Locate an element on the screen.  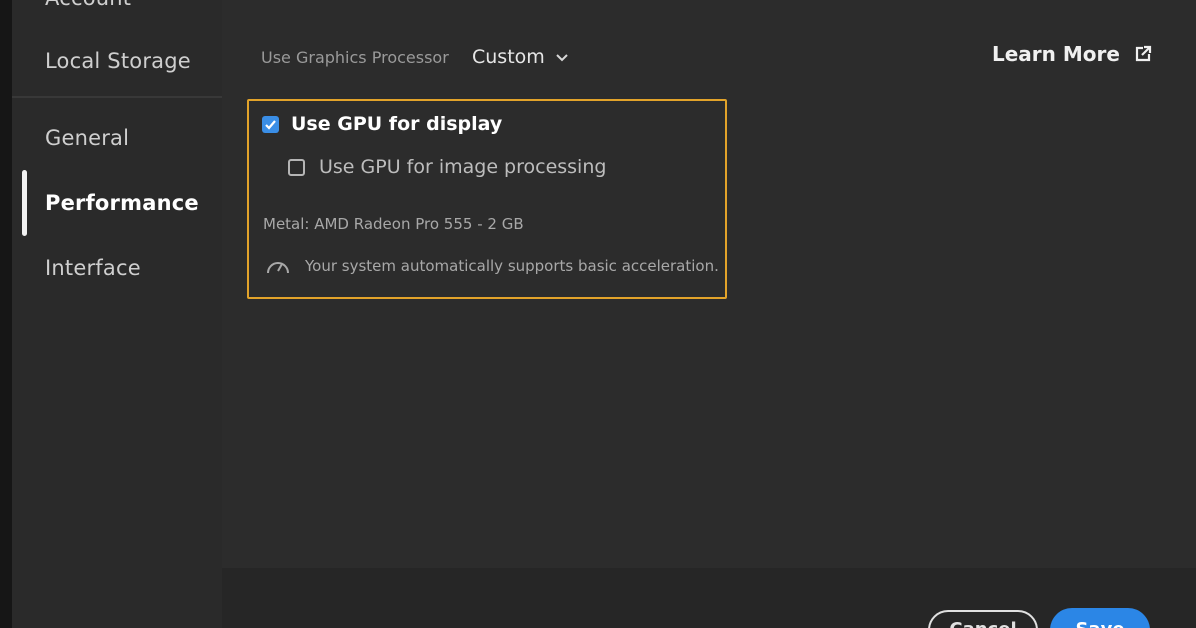
graphics-processor-dropdown: Custom is located at coordinates (520, 57).